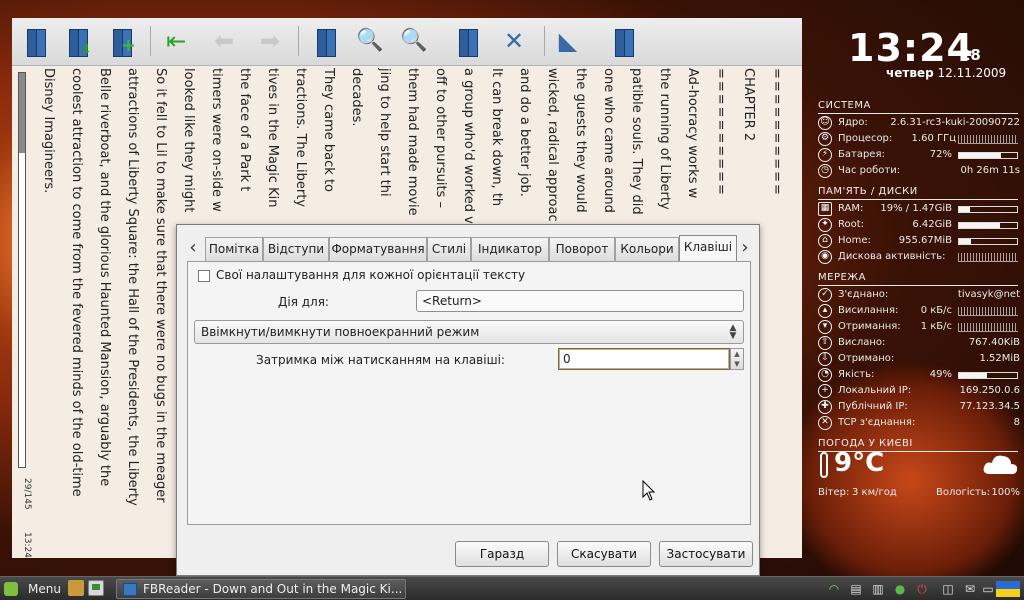 This screenshot has width=1024, height=600. Describe the element at coordinates (919, 344) in the screenshot. I see `sent-row: ⇧ Вислано: 767.40KiB` at that location.